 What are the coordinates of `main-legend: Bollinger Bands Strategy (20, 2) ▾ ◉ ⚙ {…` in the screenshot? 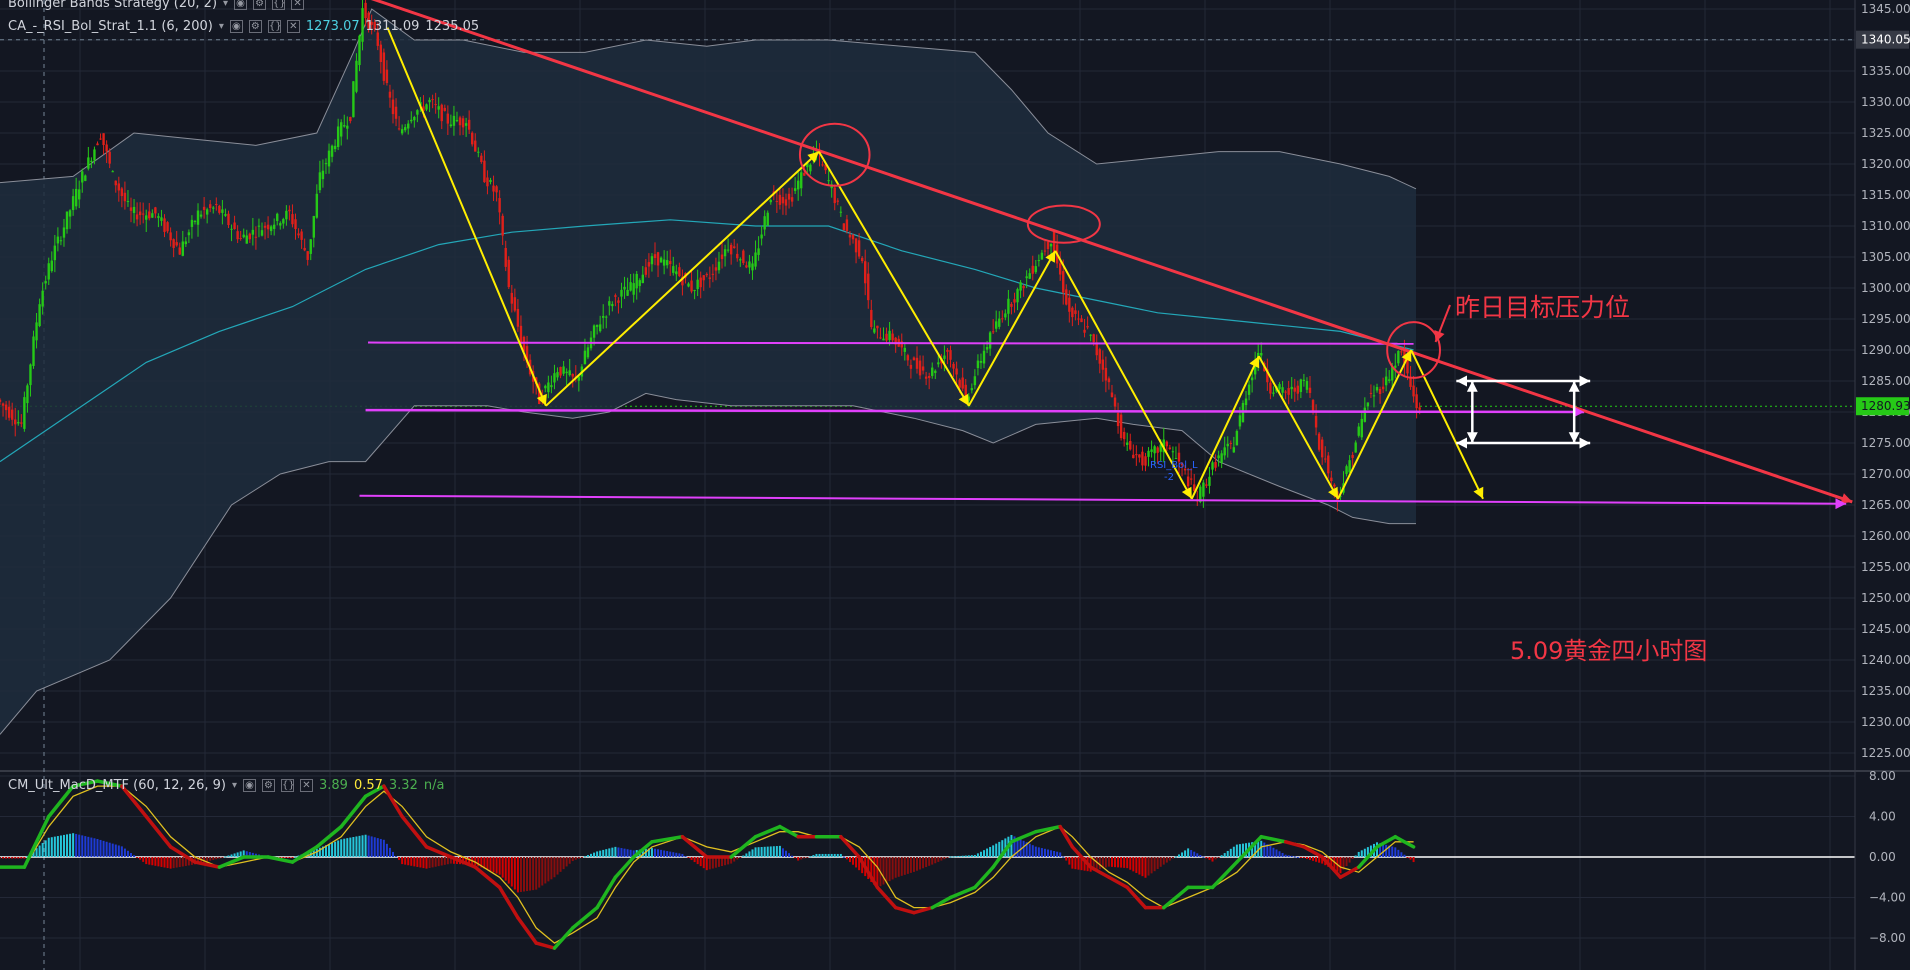 It's located at (156, 6).